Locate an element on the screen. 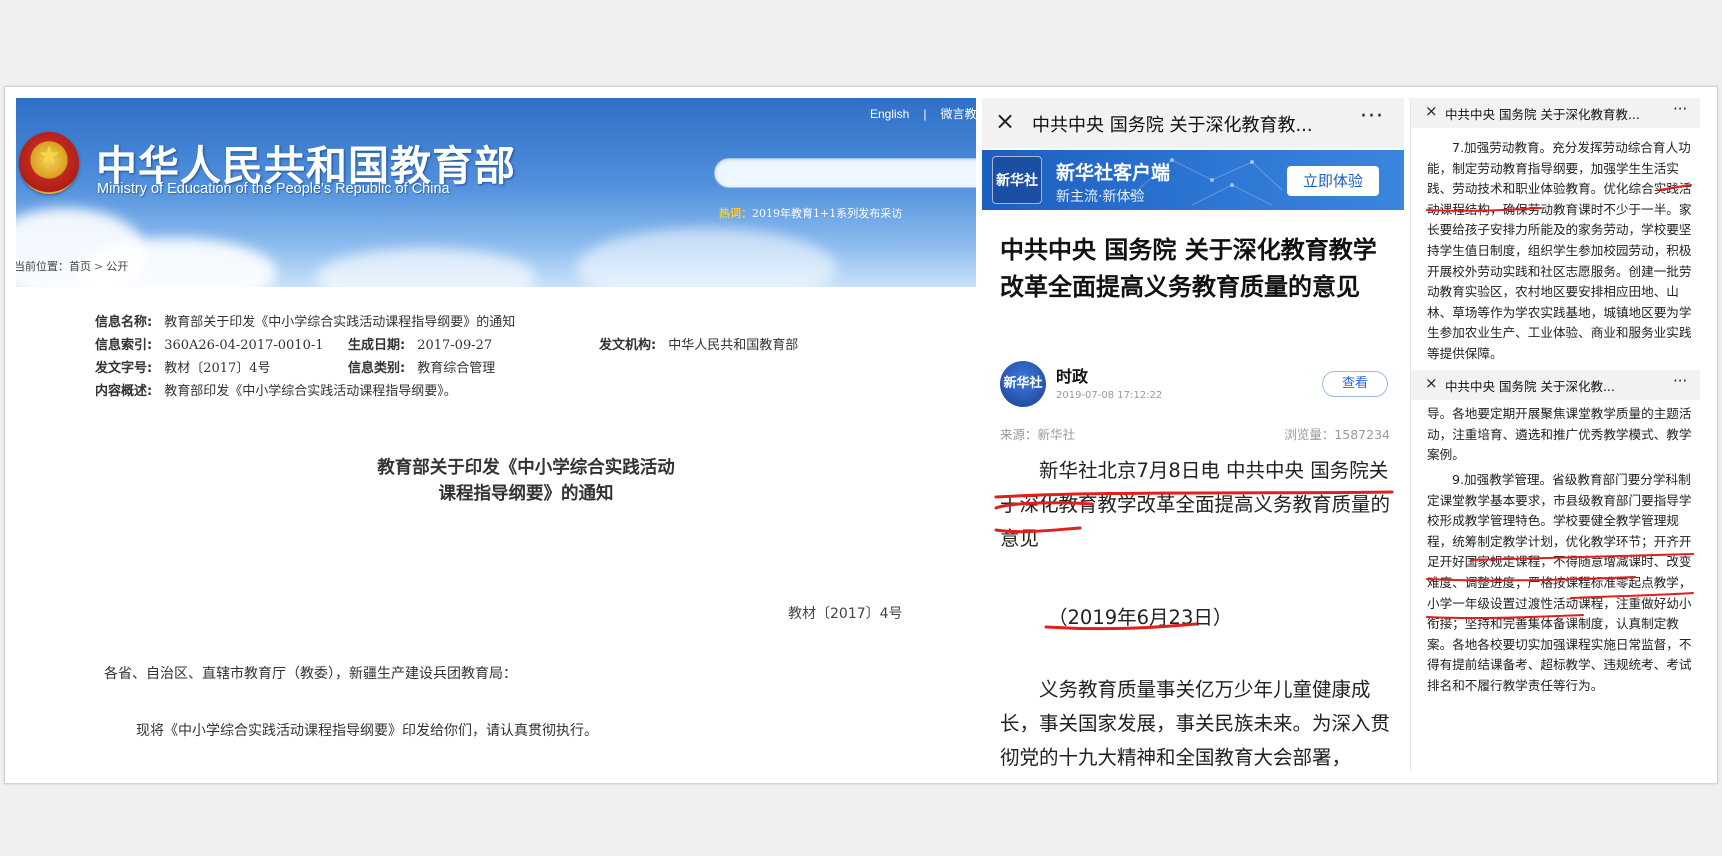 This screenshot has width=1722, height=856. meta-docno: 发文字号: 教材〔2017〕4号 is located at coordinates (183, 368).